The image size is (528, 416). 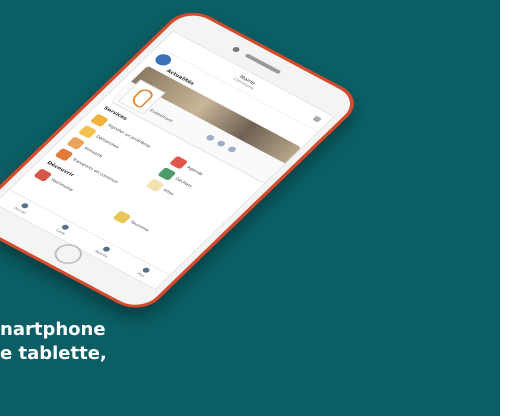 What do you see at coordinates (221, 143) in the screenshot?
I see `like-icon` at bounding box center [221, 143].